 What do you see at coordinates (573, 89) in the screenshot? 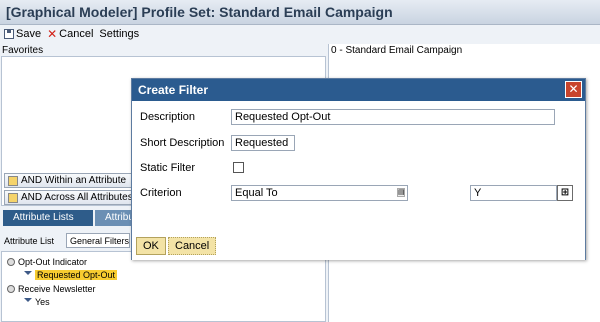
I see `close-icon: ✕` at bounding box center [573, 89].